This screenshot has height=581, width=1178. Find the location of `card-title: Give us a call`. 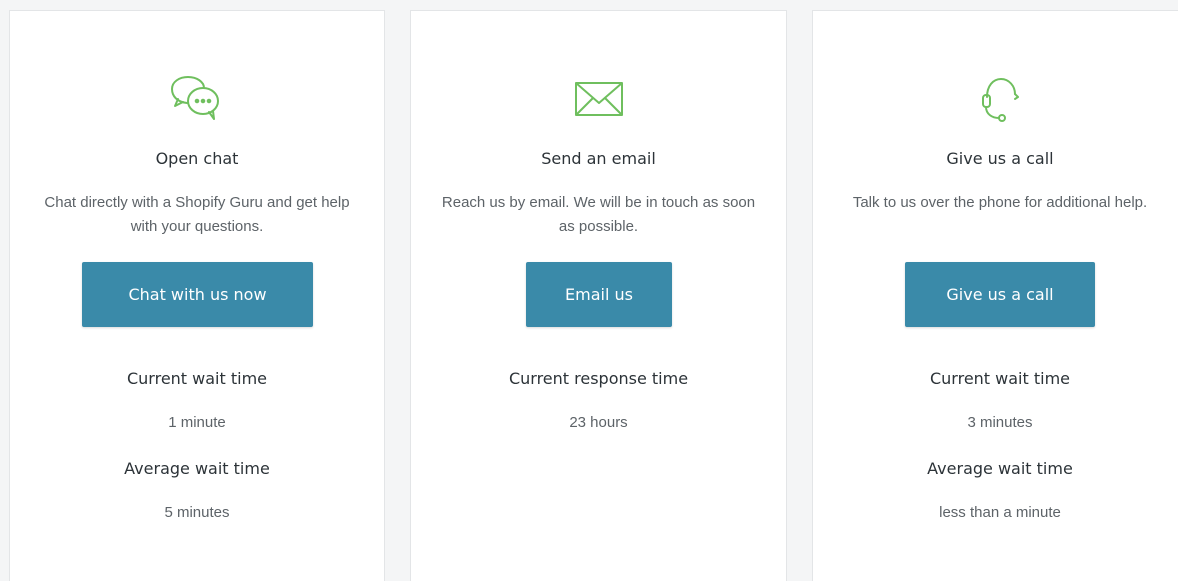

card-title: Give us a call is located at coordinates (1000, 158).